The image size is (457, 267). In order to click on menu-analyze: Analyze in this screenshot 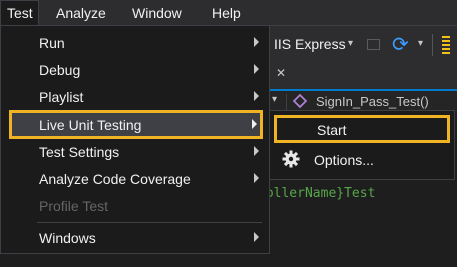, I will do `click(81, 12)`.